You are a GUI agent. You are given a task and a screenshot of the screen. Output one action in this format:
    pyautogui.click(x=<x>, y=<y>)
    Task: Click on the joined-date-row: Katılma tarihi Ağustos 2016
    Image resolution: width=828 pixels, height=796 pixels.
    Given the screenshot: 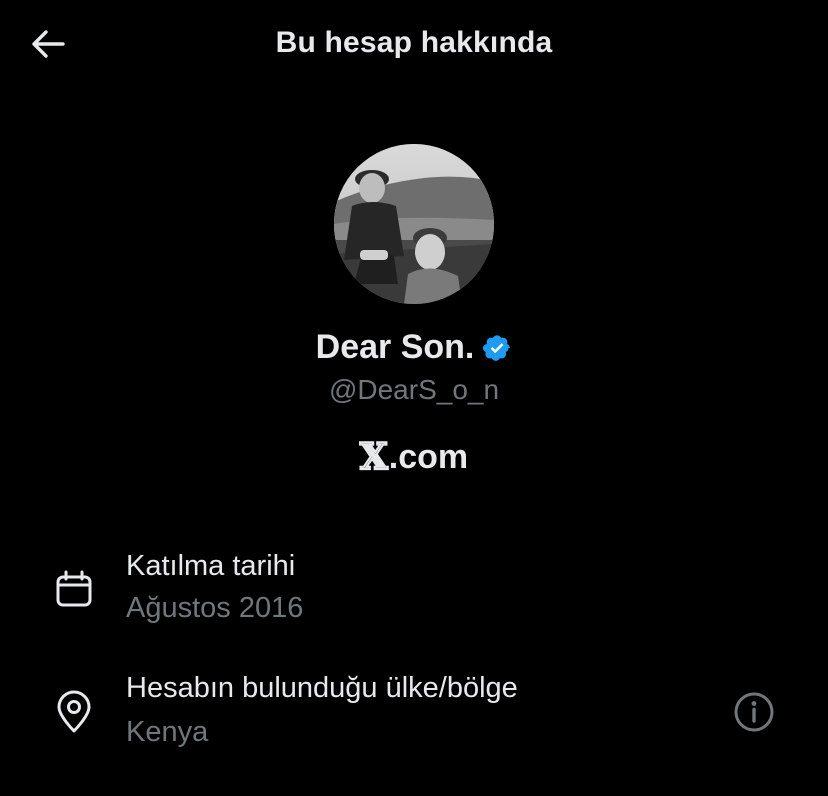 What is the action you would take?
    pyautogui.click(x=414, y=593)
    